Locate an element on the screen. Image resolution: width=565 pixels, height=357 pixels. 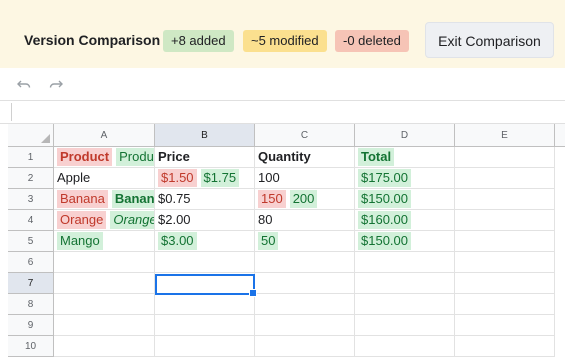
added-value: Banan is located at coordinates (132, 199).